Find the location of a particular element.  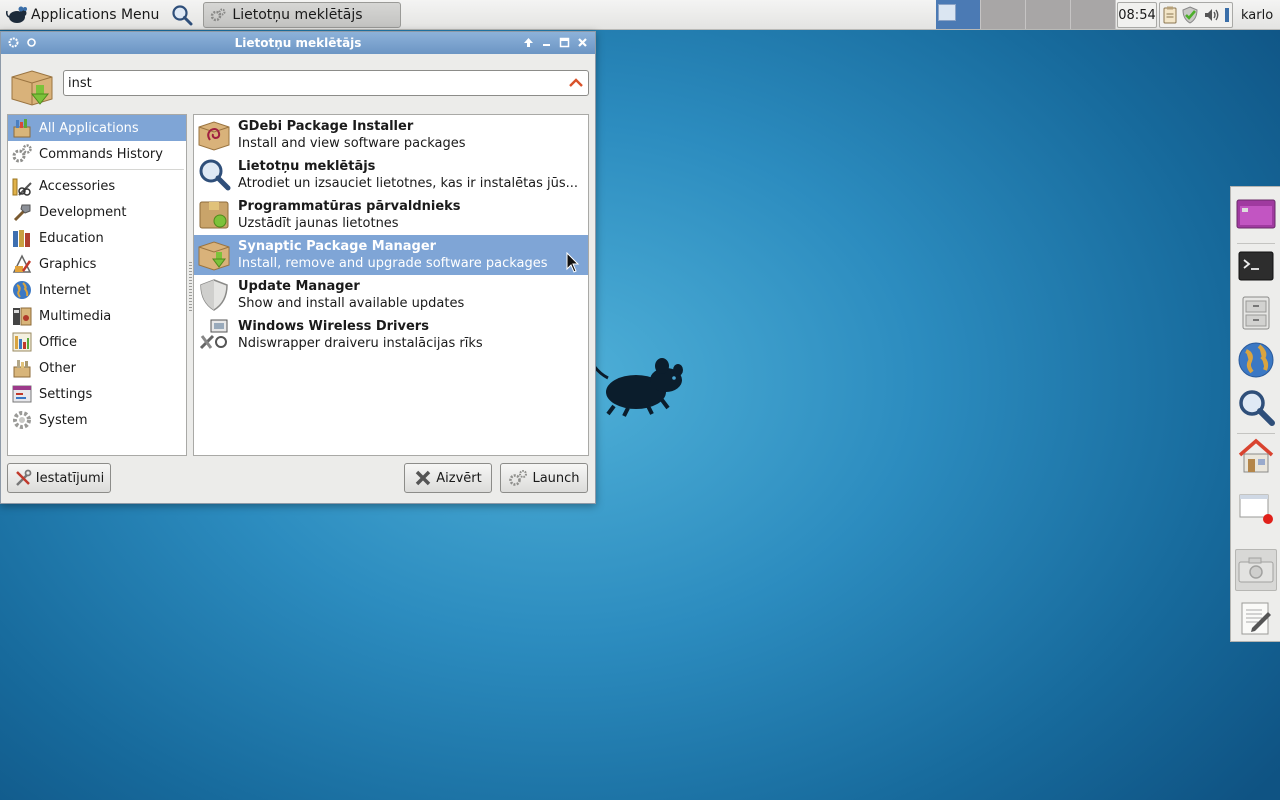

shade-icon is located at coordinates (528, 42).